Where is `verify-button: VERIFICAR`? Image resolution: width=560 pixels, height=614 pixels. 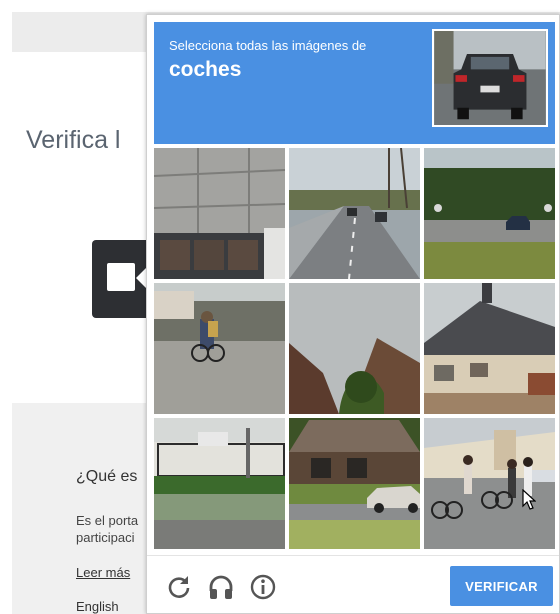 verify-button: VERIFICAR is located at coordinates (501, 586).